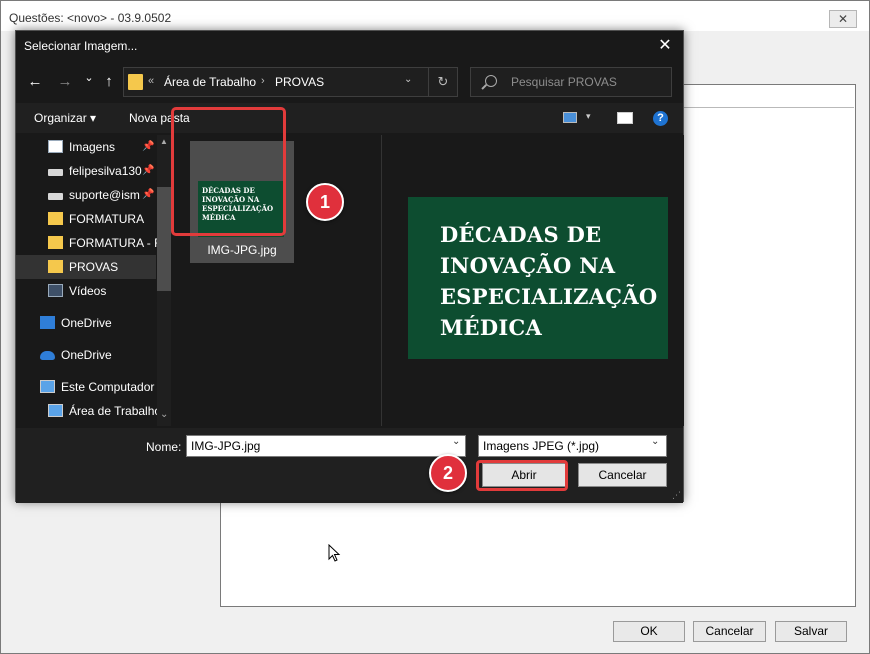  What do you see at coordinates (588, 116) in the screenshot?
I see `view-options-caret-icon: ▾` at bounding box center [588, 116].